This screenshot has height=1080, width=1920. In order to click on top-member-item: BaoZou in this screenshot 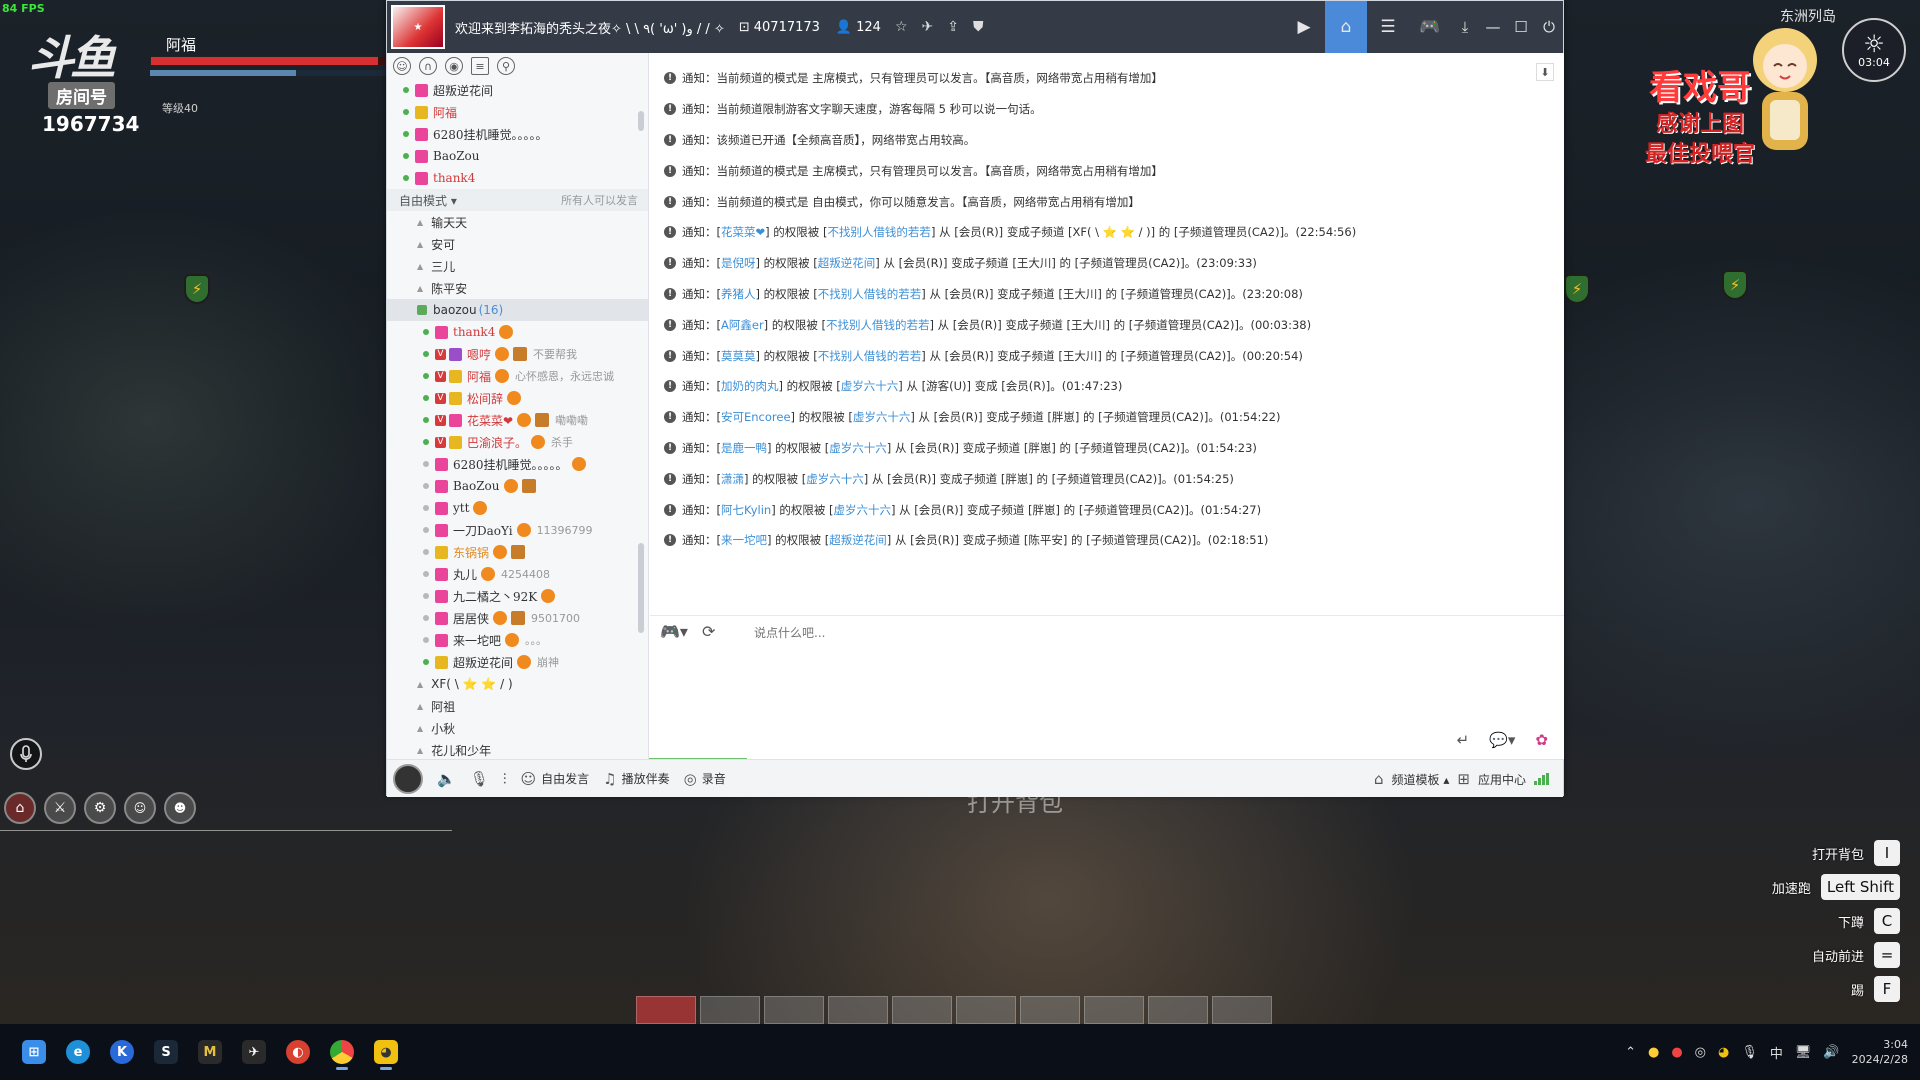, I will do `click(517, 156)`.